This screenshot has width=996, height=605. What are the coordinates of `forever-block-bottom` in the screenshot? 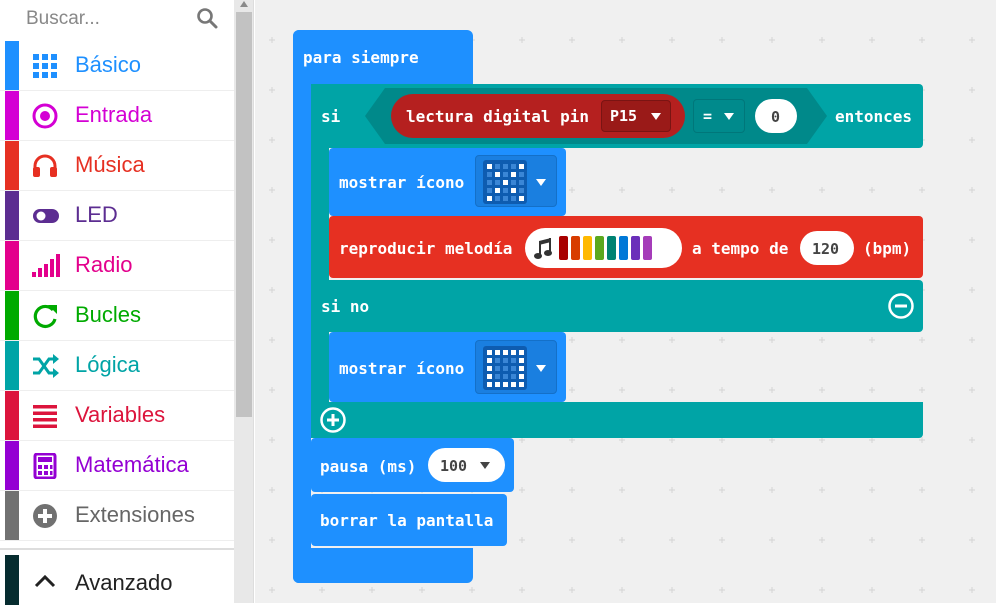 It's located at (383, 565).